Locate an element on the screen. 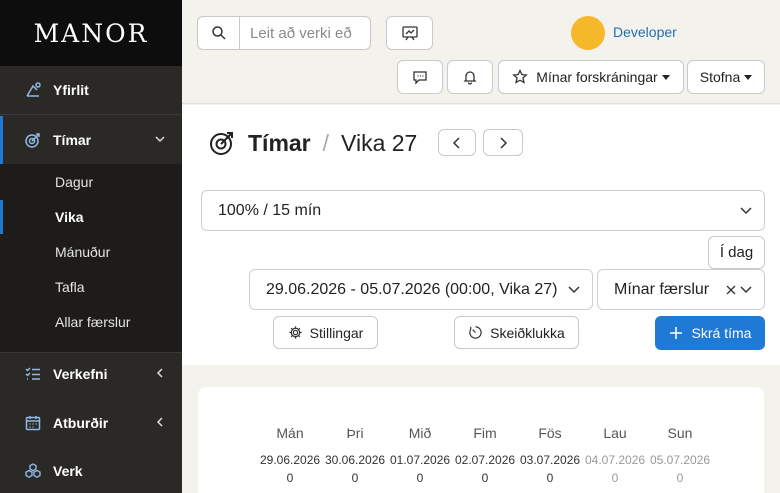 This screenshot has width=780, height=493. star-icon is located at coordinates (520, 76).